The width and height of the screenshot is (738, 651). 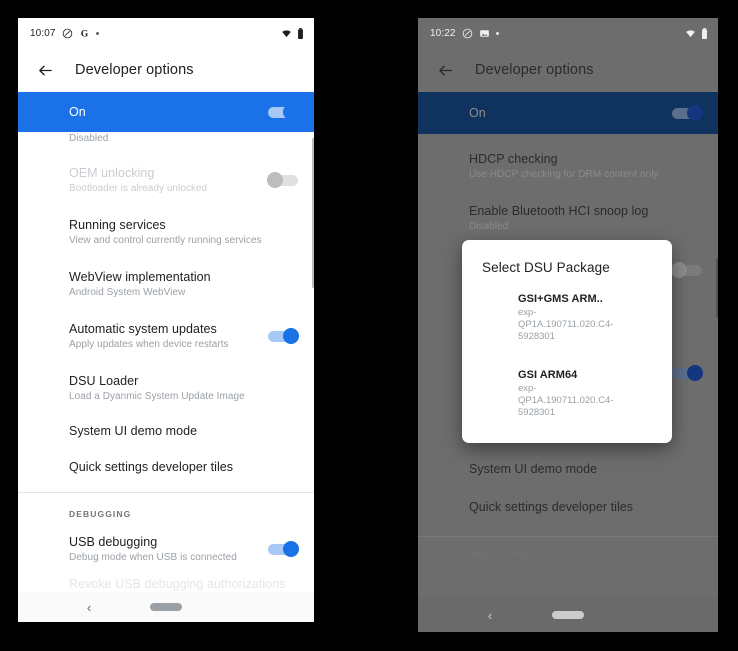 I want to click on list-item-title: Running services, so click(x=117, y=224).